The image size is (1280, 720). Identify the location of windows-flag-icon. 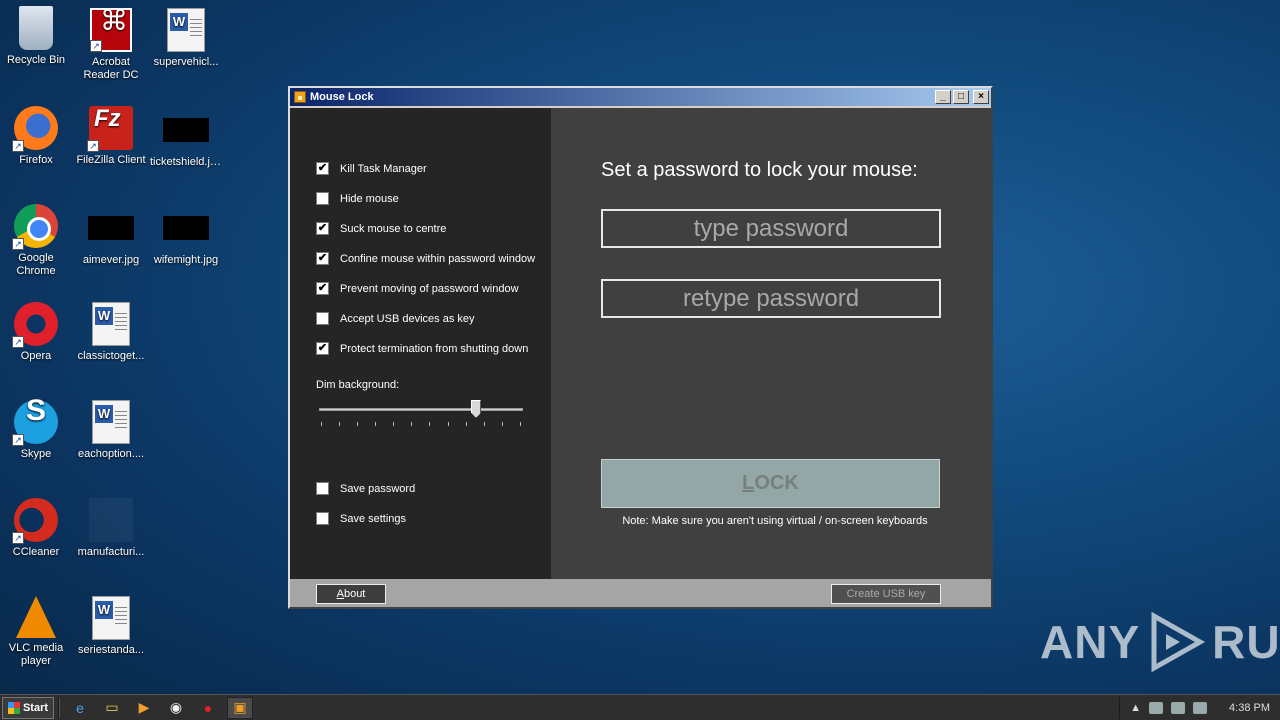
(13, 707).